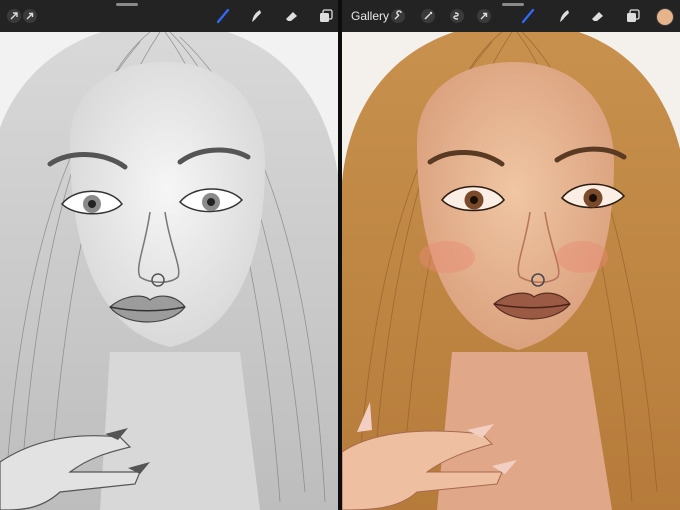 Image resolution: width=680 pixels, height=510 pixels. Describe the element at coordinates (398, 16) in the screenshot. I see `wrench-icon` at that location.